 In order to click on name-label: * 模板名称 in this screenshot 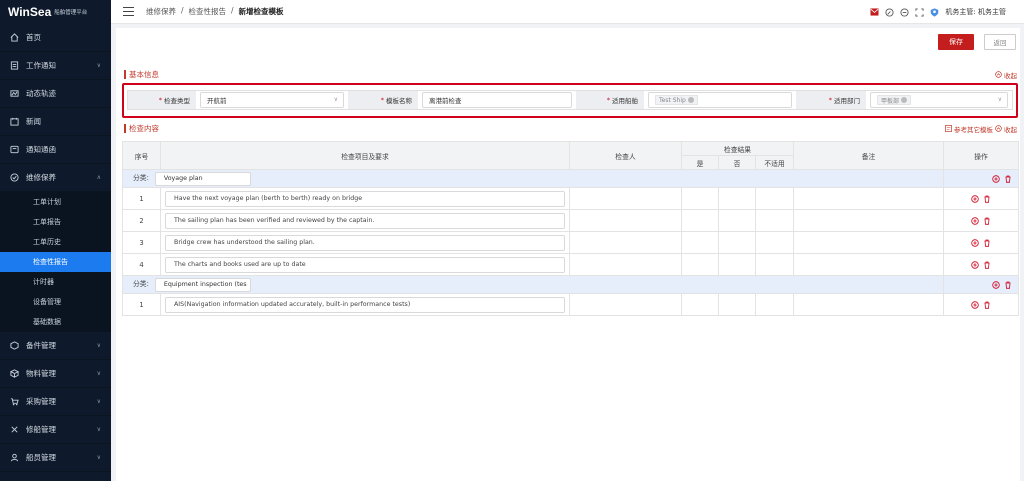, I will do `click(383, 100)`.